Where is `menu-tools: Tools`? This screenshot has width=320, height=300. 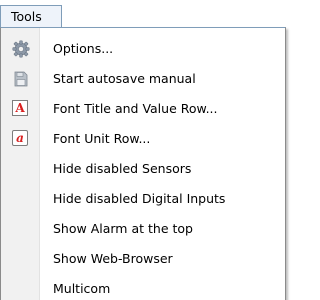 menu-tools: Tools is located at coordinates (31, 16).